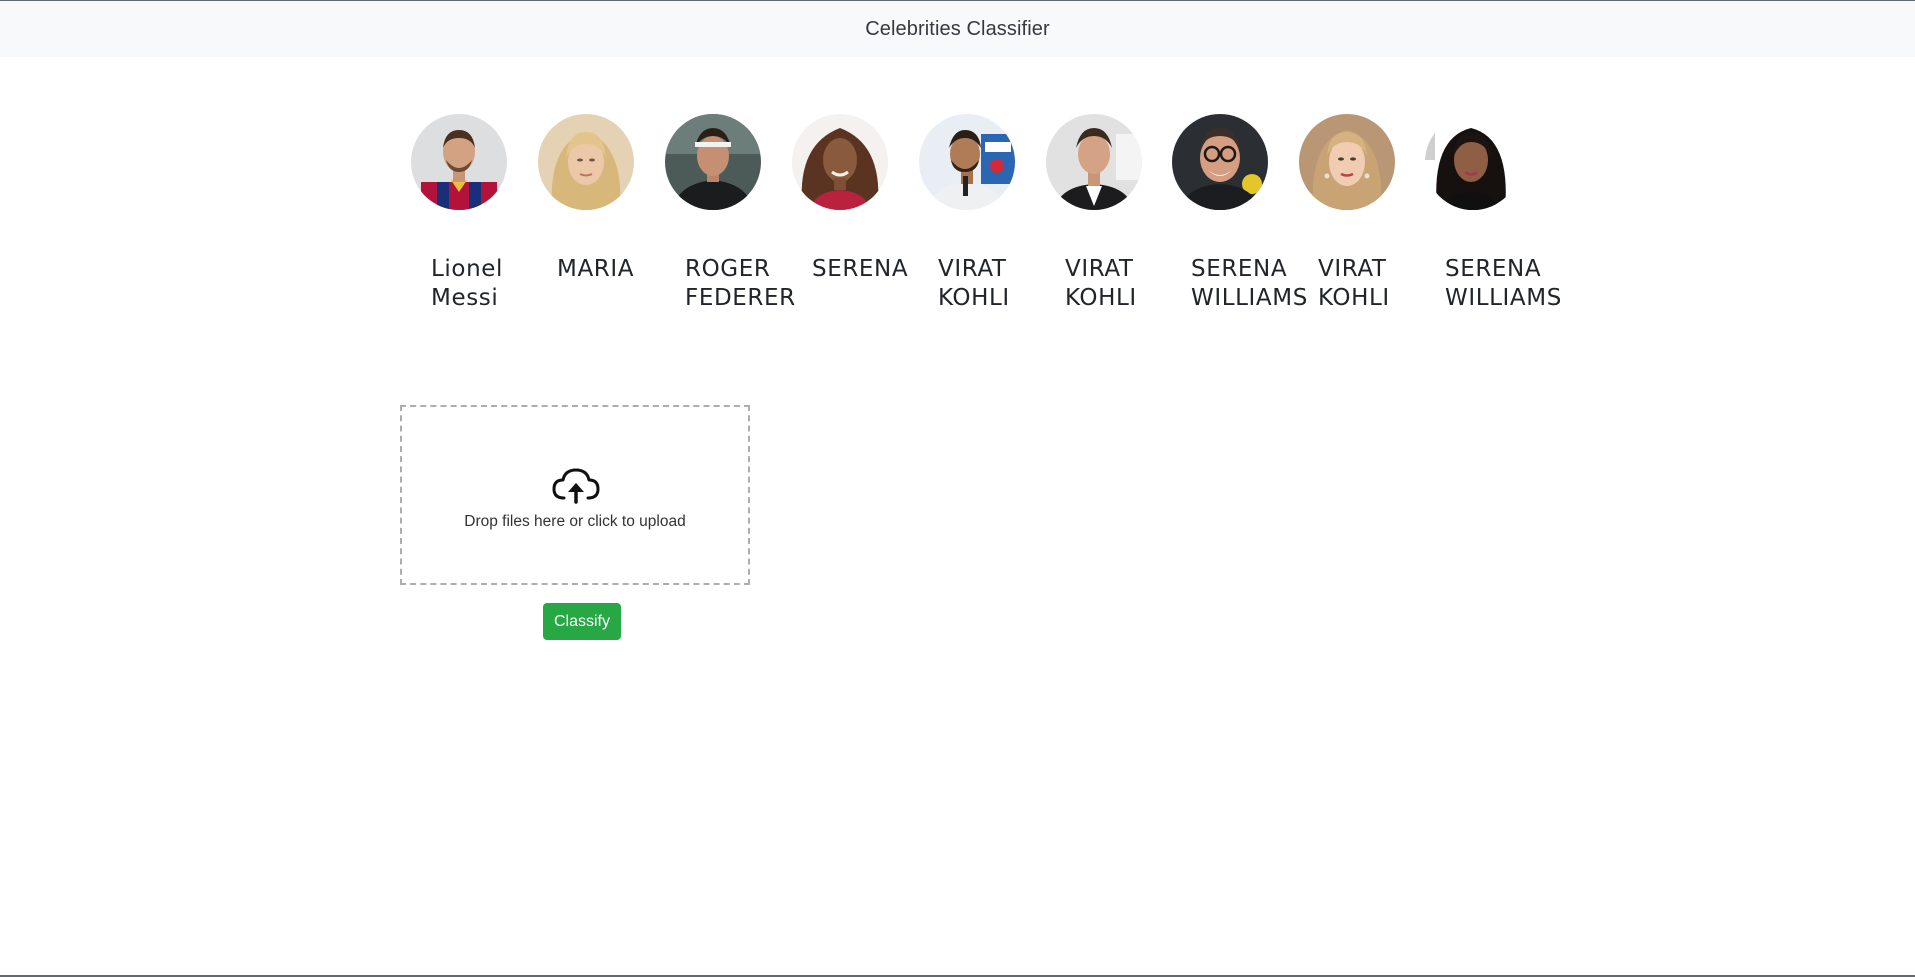 The width and height of the screenshot is (1915, 977). I want to click on celebrity-name-3: ROGER FEDERER, so click(740, 283).